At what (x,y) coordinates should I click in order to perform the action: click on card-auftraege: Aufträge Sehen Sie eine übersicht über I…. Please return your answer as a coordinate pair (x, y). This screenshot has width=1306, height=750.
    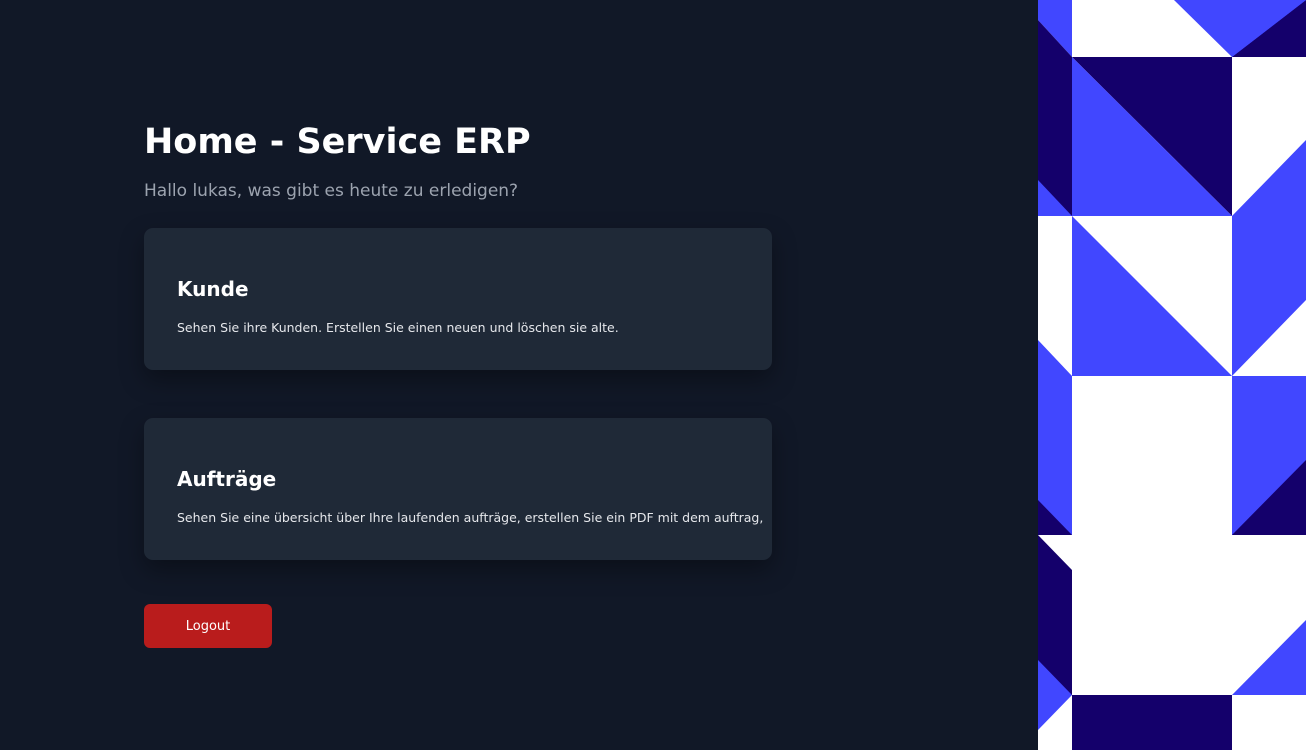
    Looking at the image, I should click on (458, 489).